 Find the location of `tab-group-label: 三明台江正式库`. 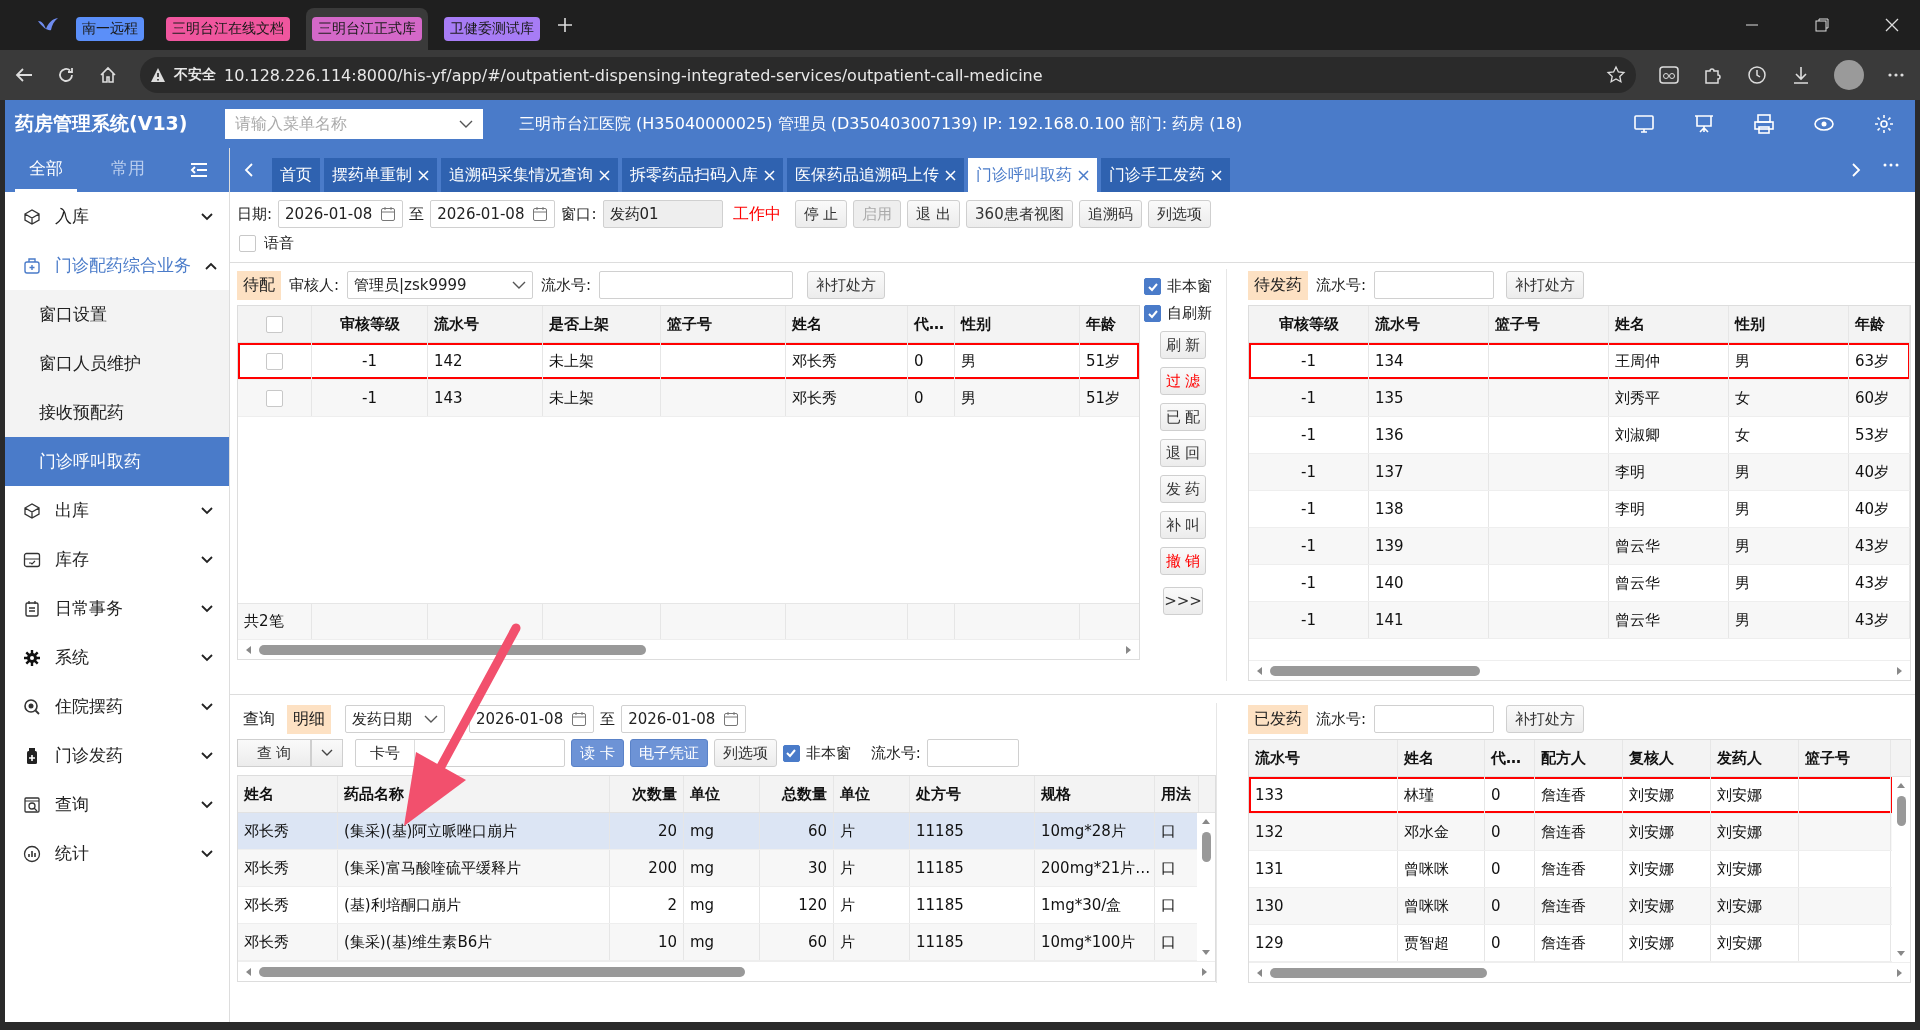

tab-group-label: 三明台江正式库 is located at coordinates (367, 29).